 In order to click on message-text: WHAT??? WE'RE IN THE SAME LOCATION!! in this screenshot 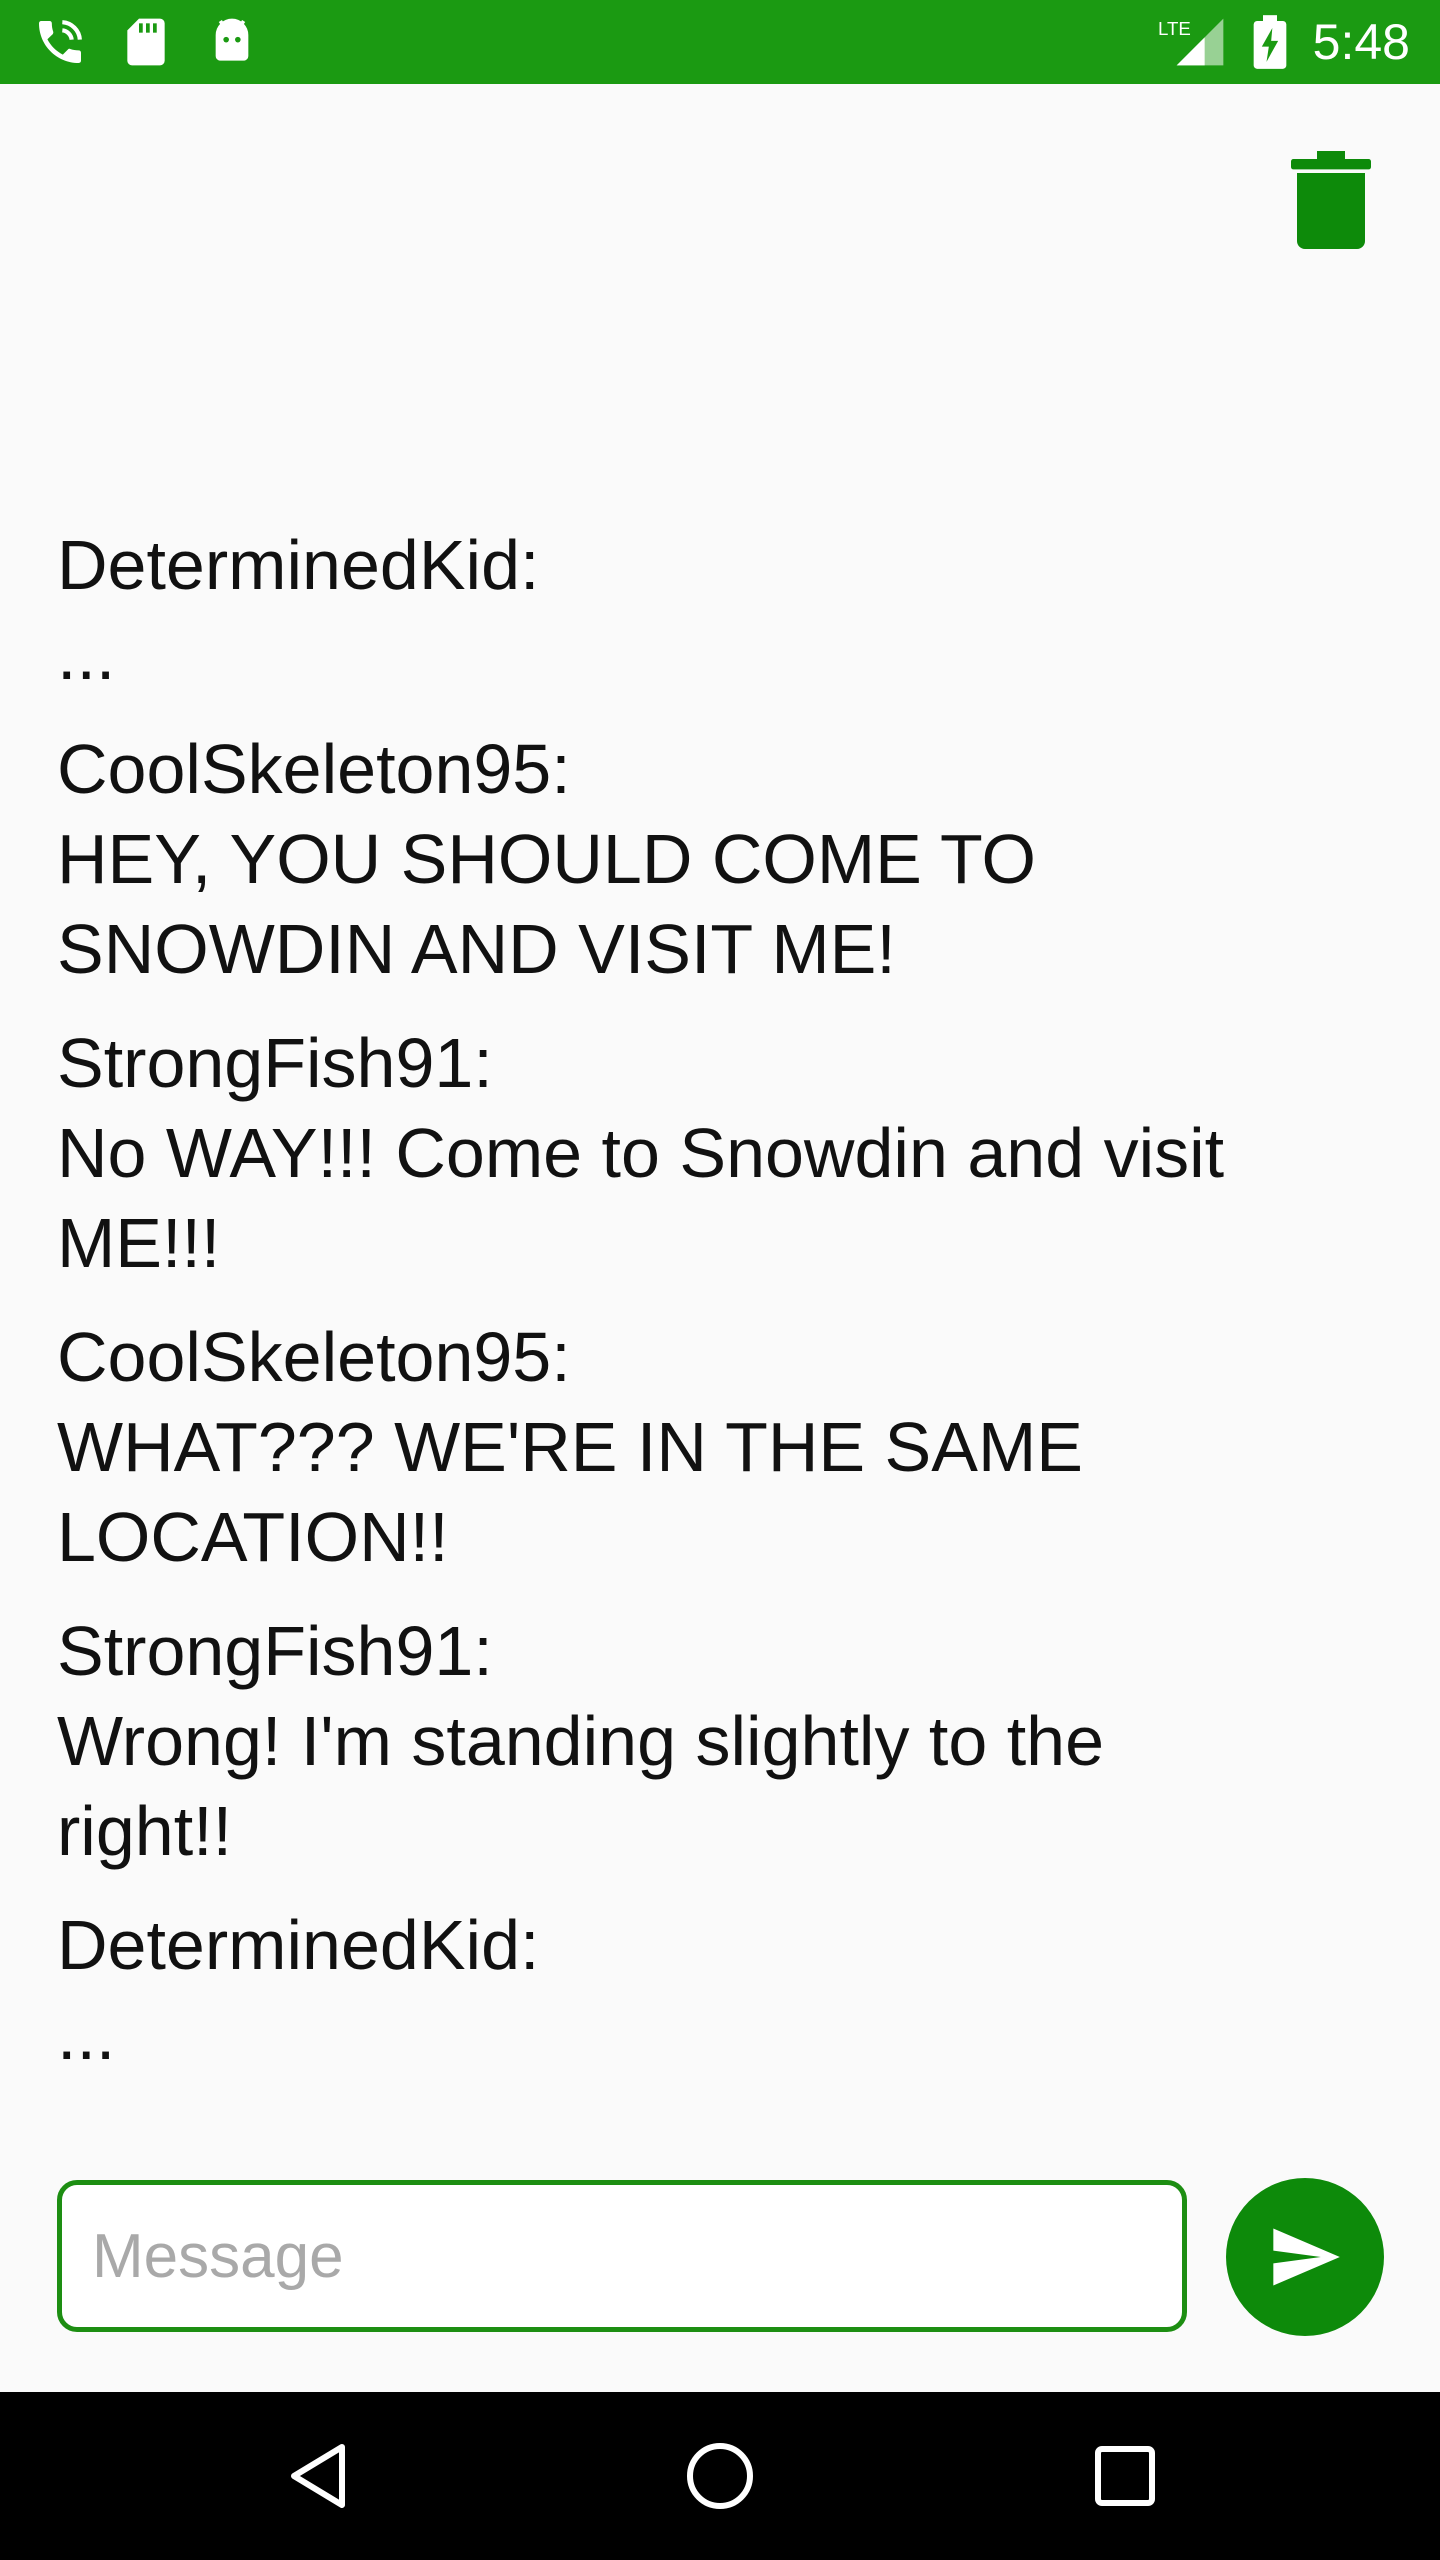, I will do `click(570, 1492)`.